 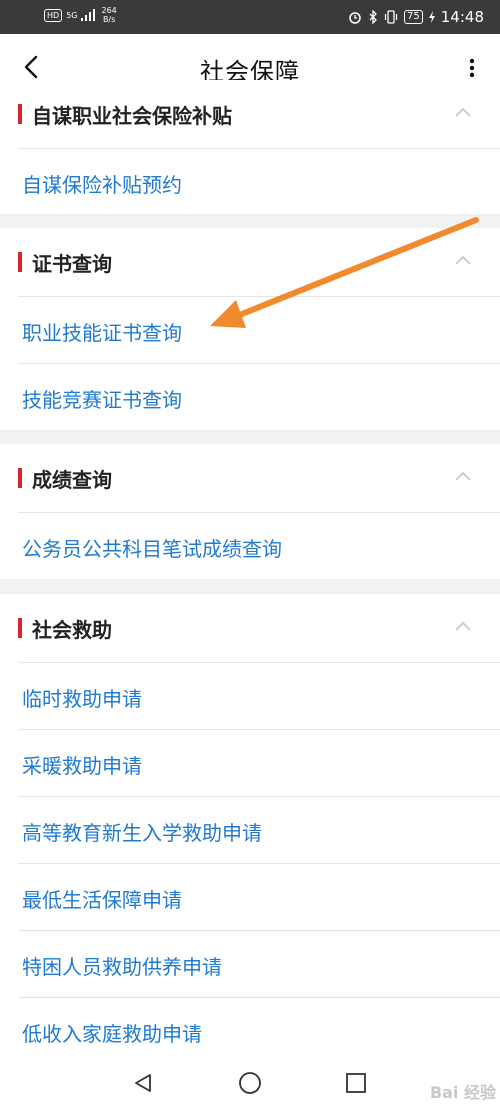 I want to click on section-title: 自谋职业社会保险补贴, so click(x=132, y=116).